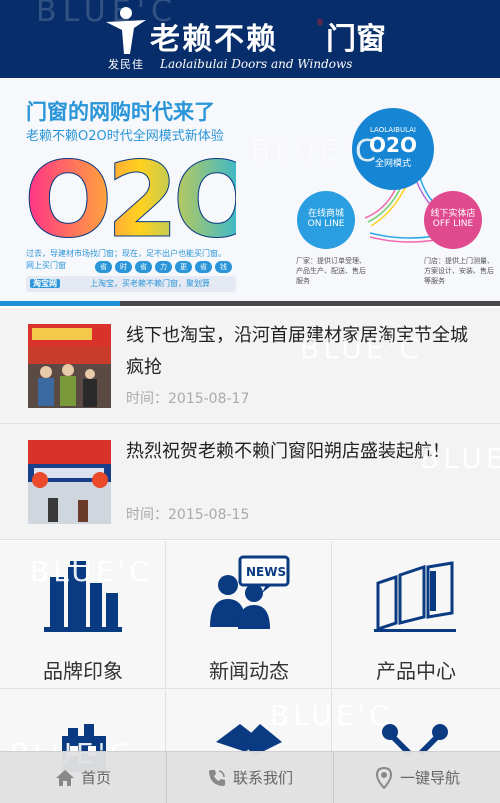 This screenshot has width=500, height=803. I want to click on nav-contact: 联系我们, so click(250, 777).